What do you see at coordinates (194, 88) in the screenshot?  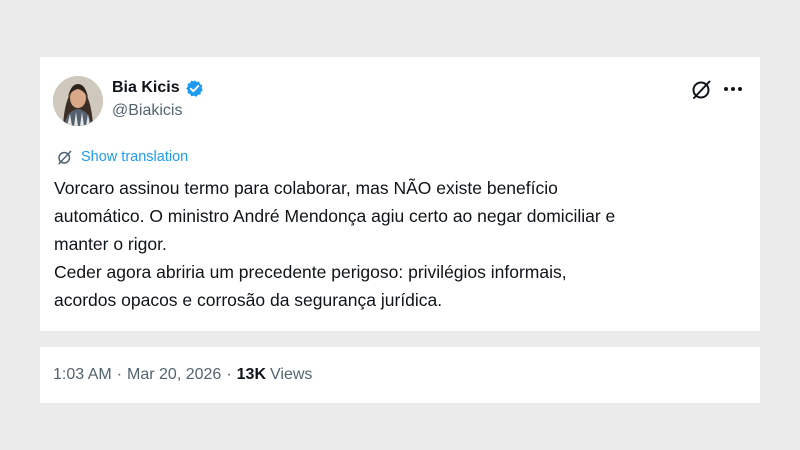 I see `verified-badge-icon` at bounding box center [194, 88].